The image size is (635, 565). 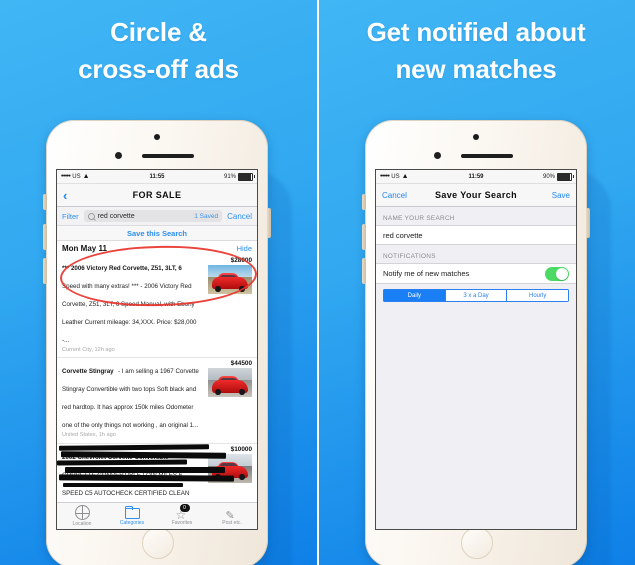 I want to click on clock-right: 11:59, so click(x=476, y=176).